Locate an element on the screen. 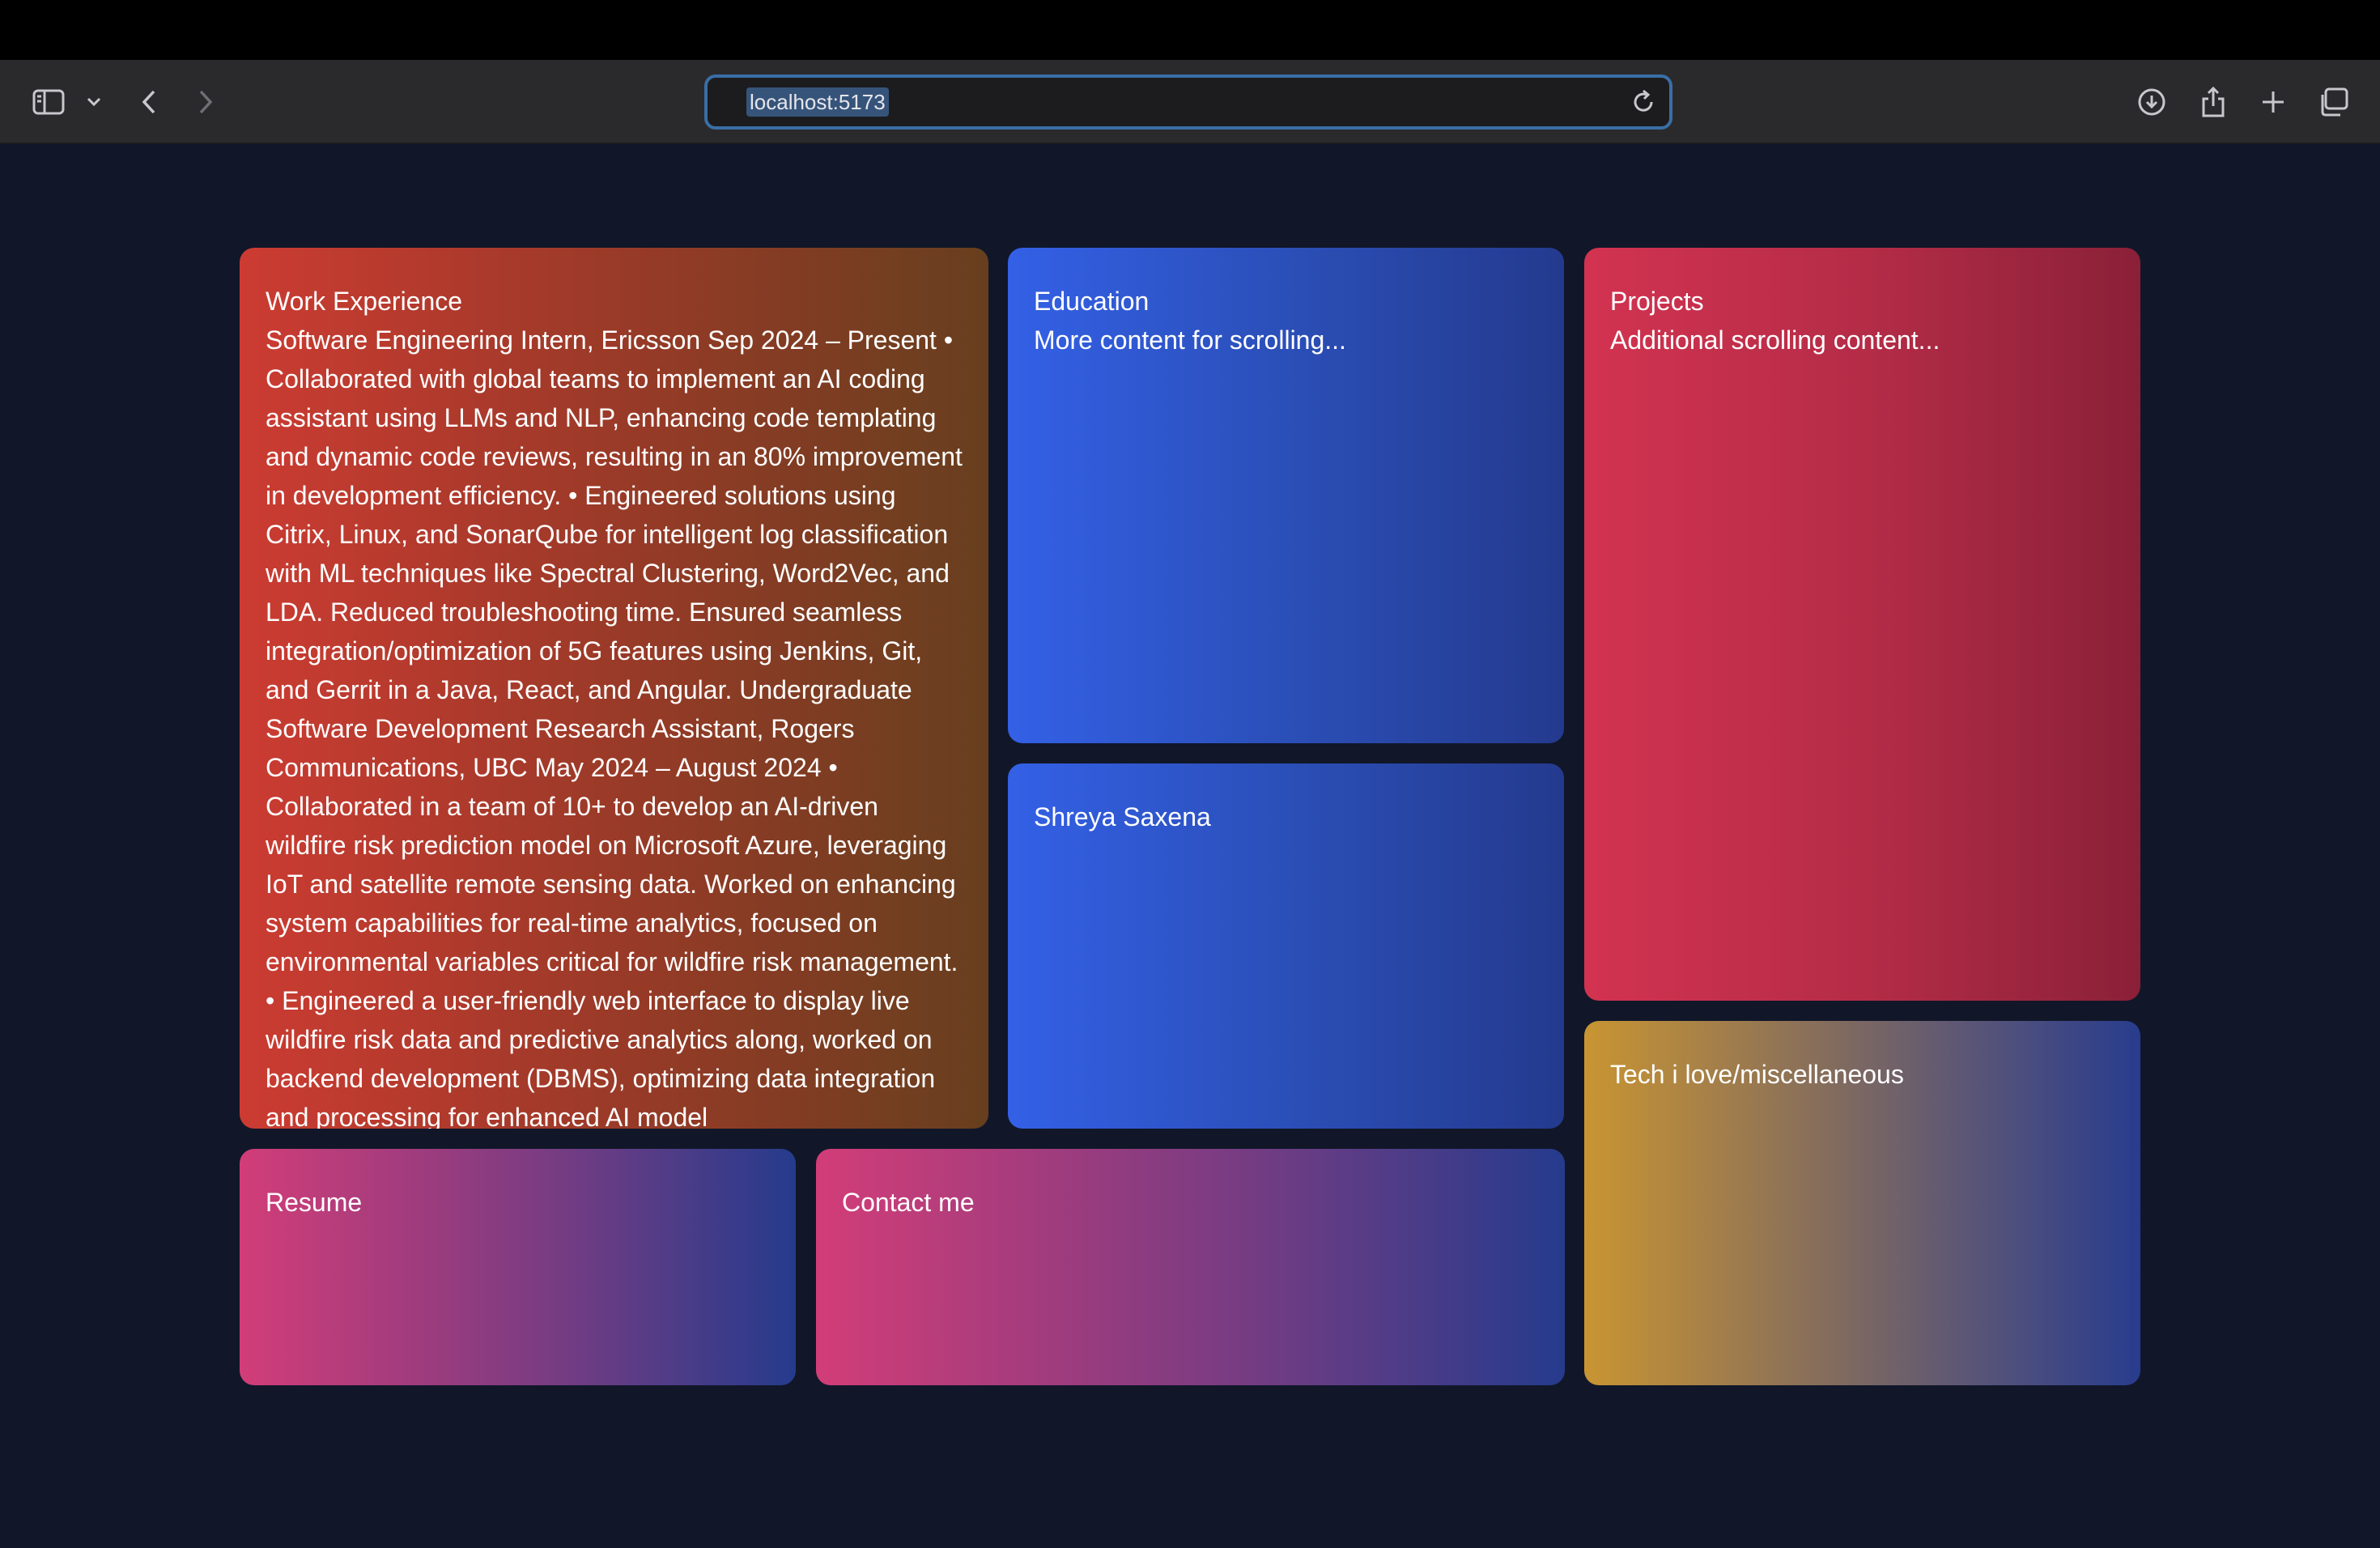  chevron-right-icon is located at coordinates (206, 102).